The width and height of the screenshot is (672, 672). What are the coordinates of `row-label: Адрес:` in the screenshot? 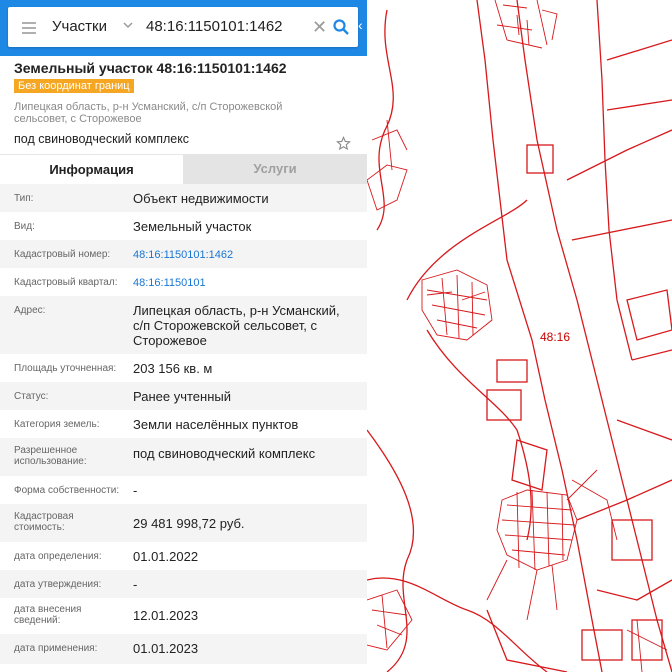 It's located at (30, 310).